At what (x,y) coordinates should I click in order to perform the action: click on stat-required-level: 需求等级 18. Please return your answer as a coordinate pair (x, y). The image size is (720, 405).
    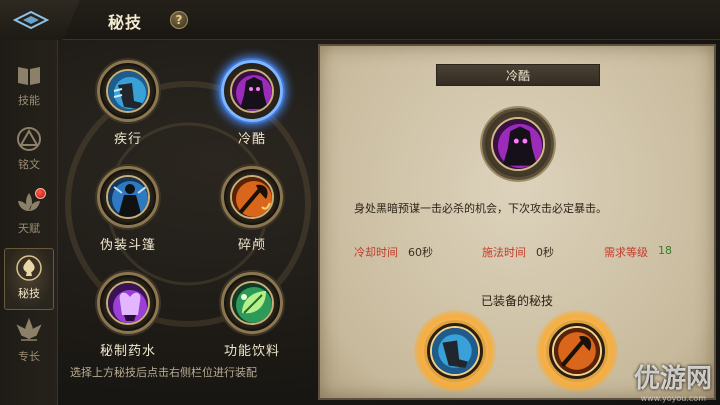
    Looking at the image, I should click on (638, 252).